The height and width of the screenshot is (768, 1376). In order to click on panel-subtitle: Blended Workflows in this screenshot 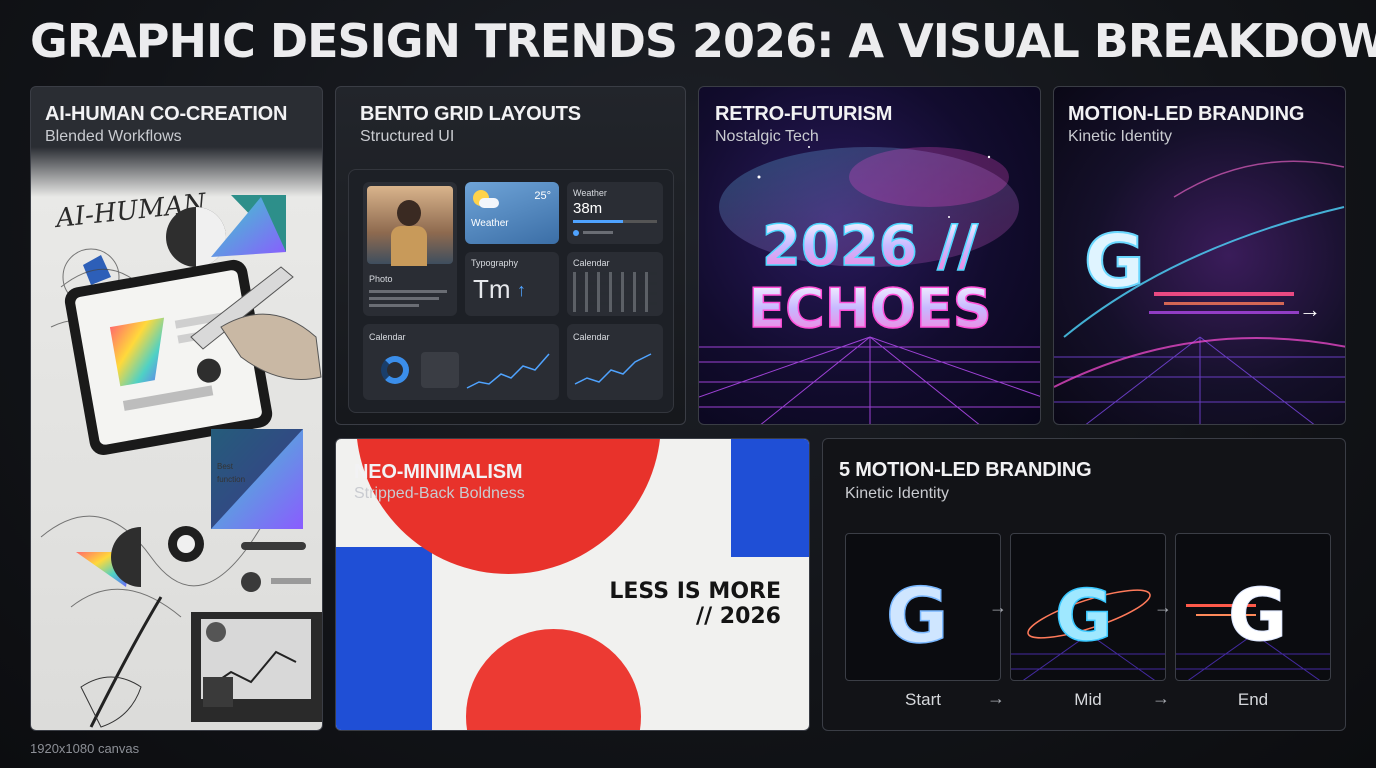, I will do `click(113, 136)`.